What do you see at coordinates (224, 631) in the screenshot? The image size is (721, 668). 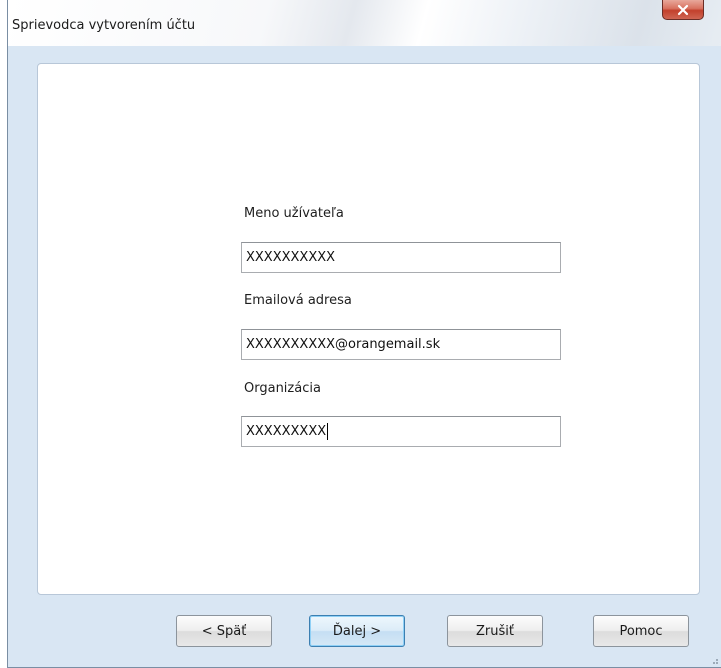 I see `back-button: < Späť` at bounding box center [224, 631].